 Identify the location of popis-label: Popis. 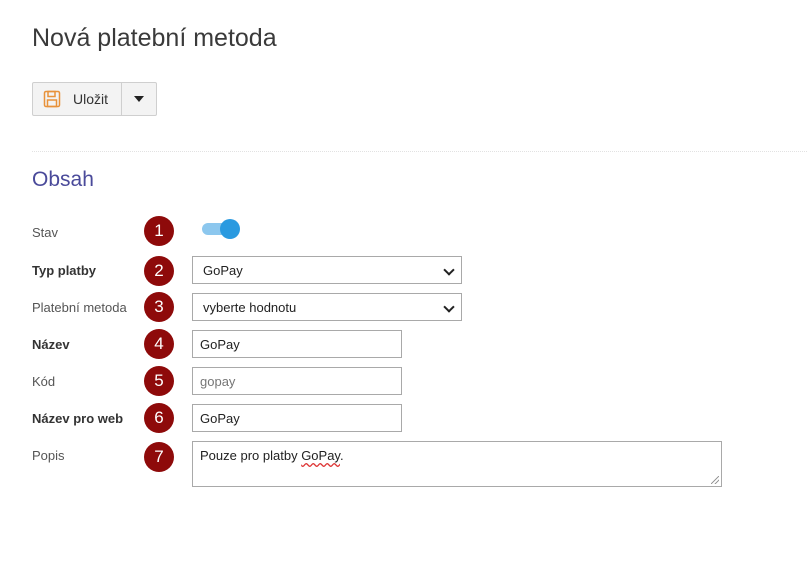
(48, 455).